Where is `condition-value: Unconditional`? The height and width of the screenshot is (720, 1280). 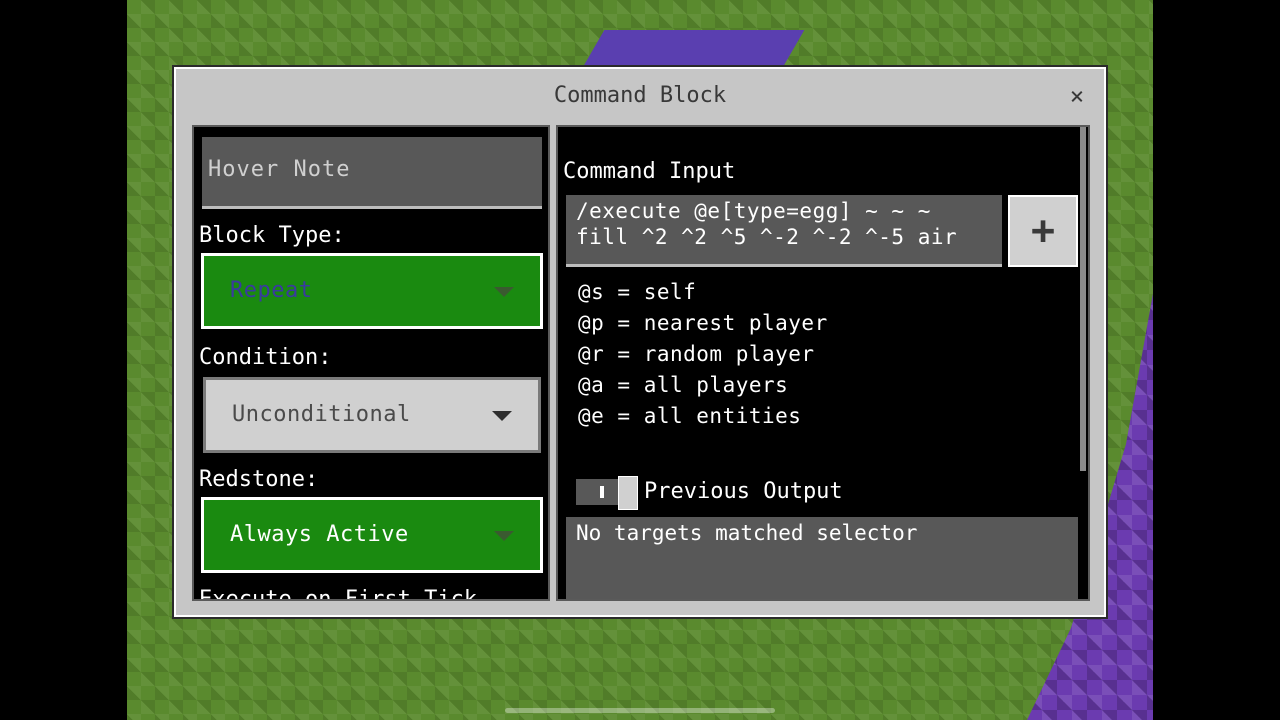 condition-value: Unconditional is located at coordinates (321, 414).